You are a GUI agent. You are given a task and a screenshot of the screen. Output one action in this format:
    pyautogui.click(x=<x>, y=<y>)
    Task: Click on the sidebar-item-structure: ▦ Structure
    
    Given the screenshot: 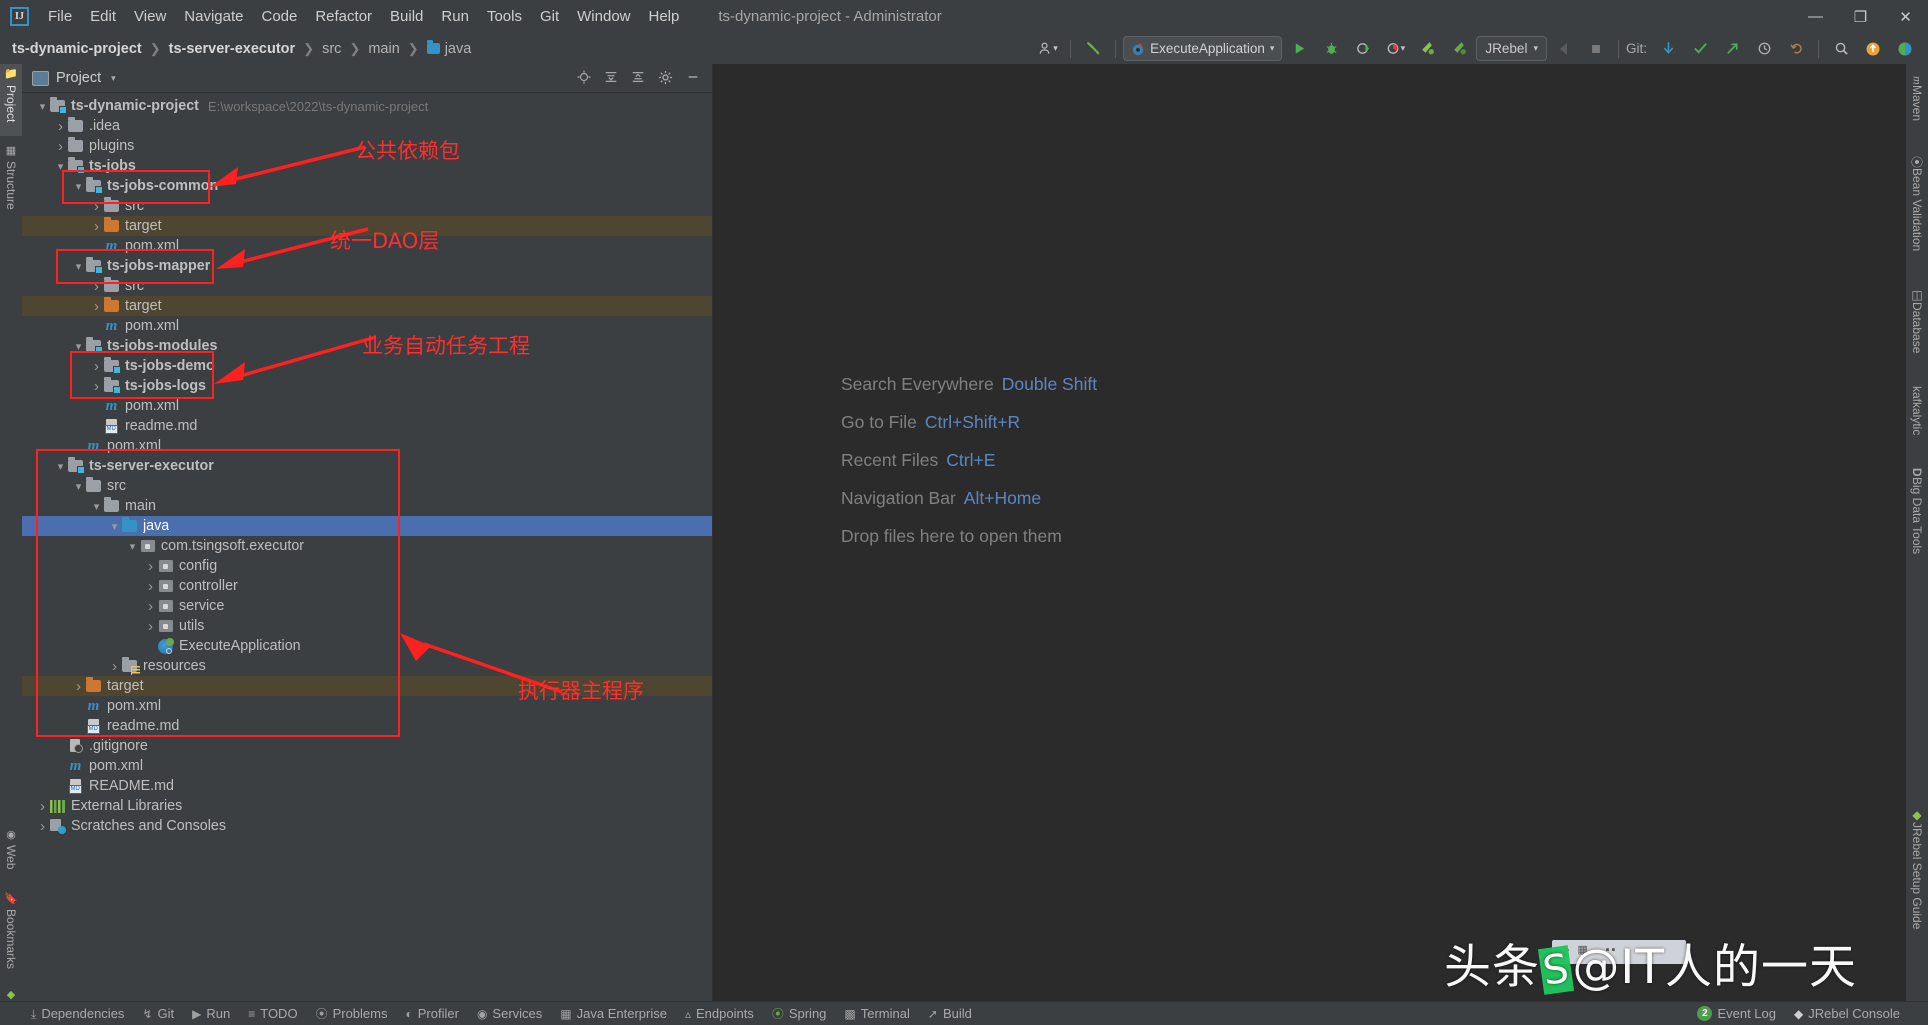 What is the action you would take?
    pyautogui.click(x=11, y=185)
    